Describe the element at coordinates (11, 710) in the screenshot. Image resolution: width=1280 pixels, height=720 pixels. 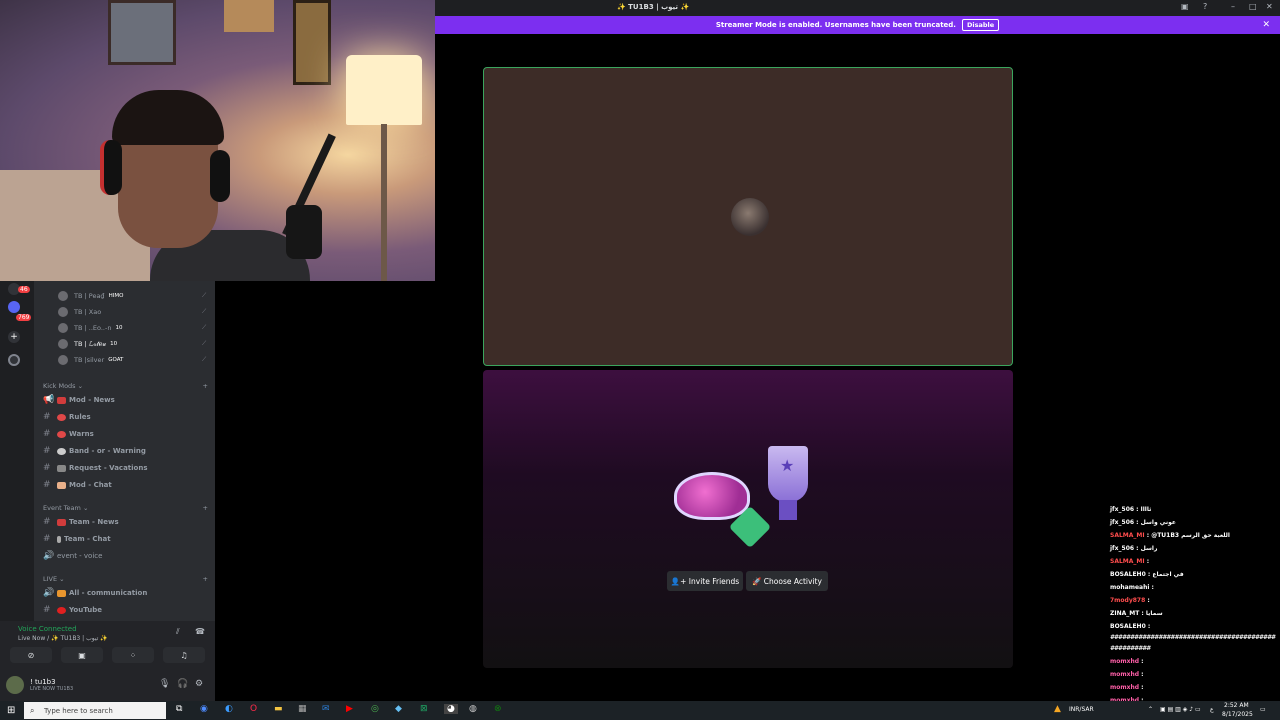
I see `windows-start-icon: ⊞` at that location.